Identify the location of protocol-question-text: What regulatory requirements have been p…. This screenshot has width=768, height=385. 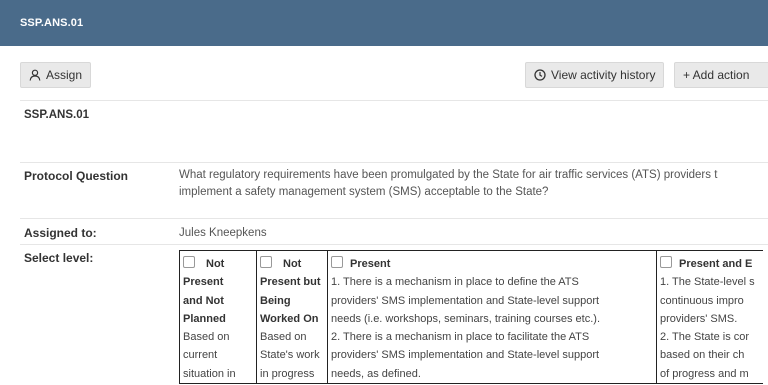
(473, 184).